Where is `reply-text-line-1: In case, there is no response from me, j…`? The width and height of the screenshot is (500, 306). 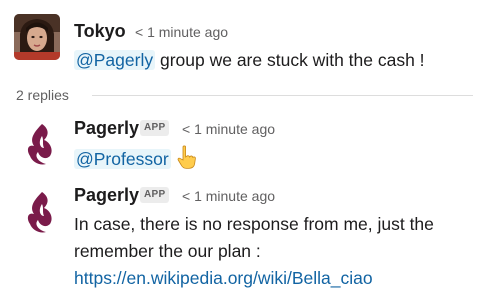
reply-text-line-1: In case, there is no response from me, j… is located at coordinates (254, 224).